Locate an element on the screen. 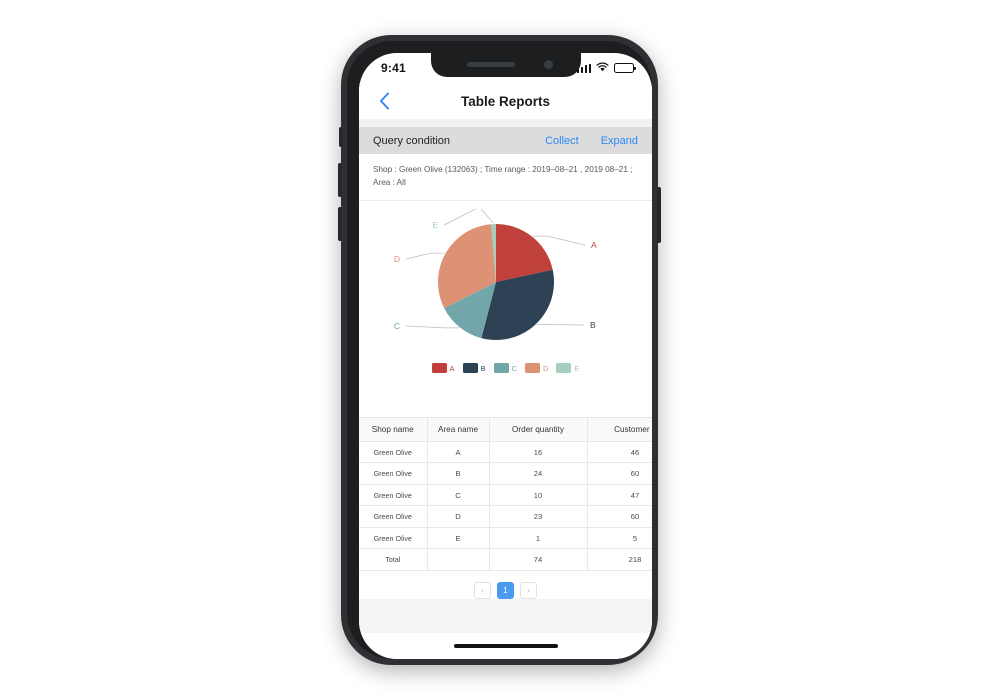 The image size is (999, 700). table-cell-qty: 23 is located at coordinates (538, 516).